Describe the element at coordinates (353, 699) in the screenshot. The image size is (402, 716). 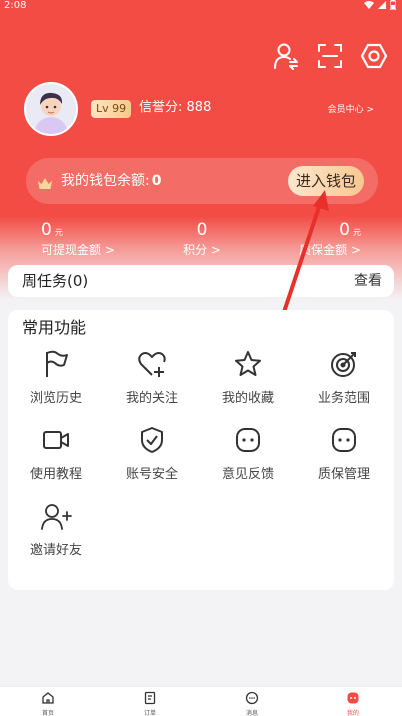
I see `me-icon` at that location.